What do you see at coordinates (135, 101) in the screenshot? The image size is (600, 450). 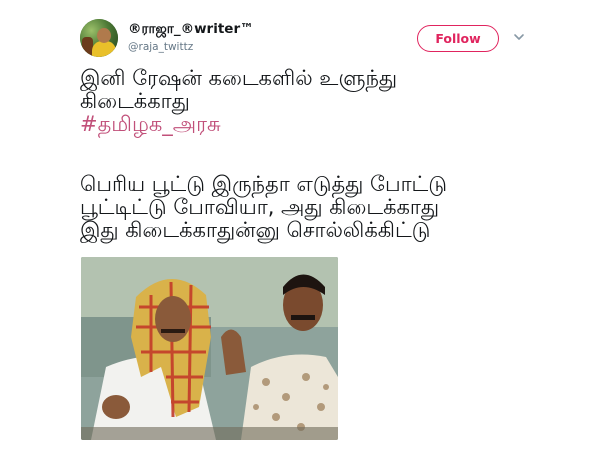 I see `tweet-text-line: கிடைக்காது` at bounding box center [135, 101].